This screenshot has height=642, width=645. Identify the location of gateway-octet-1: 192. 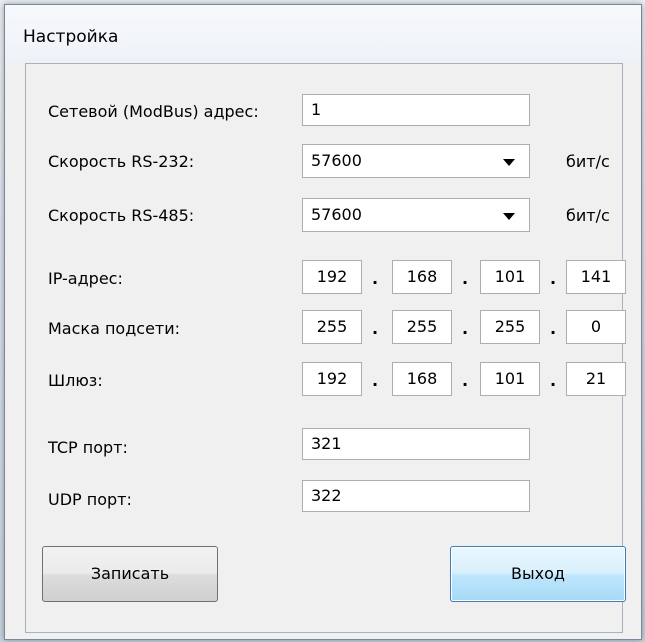
(332, 379).